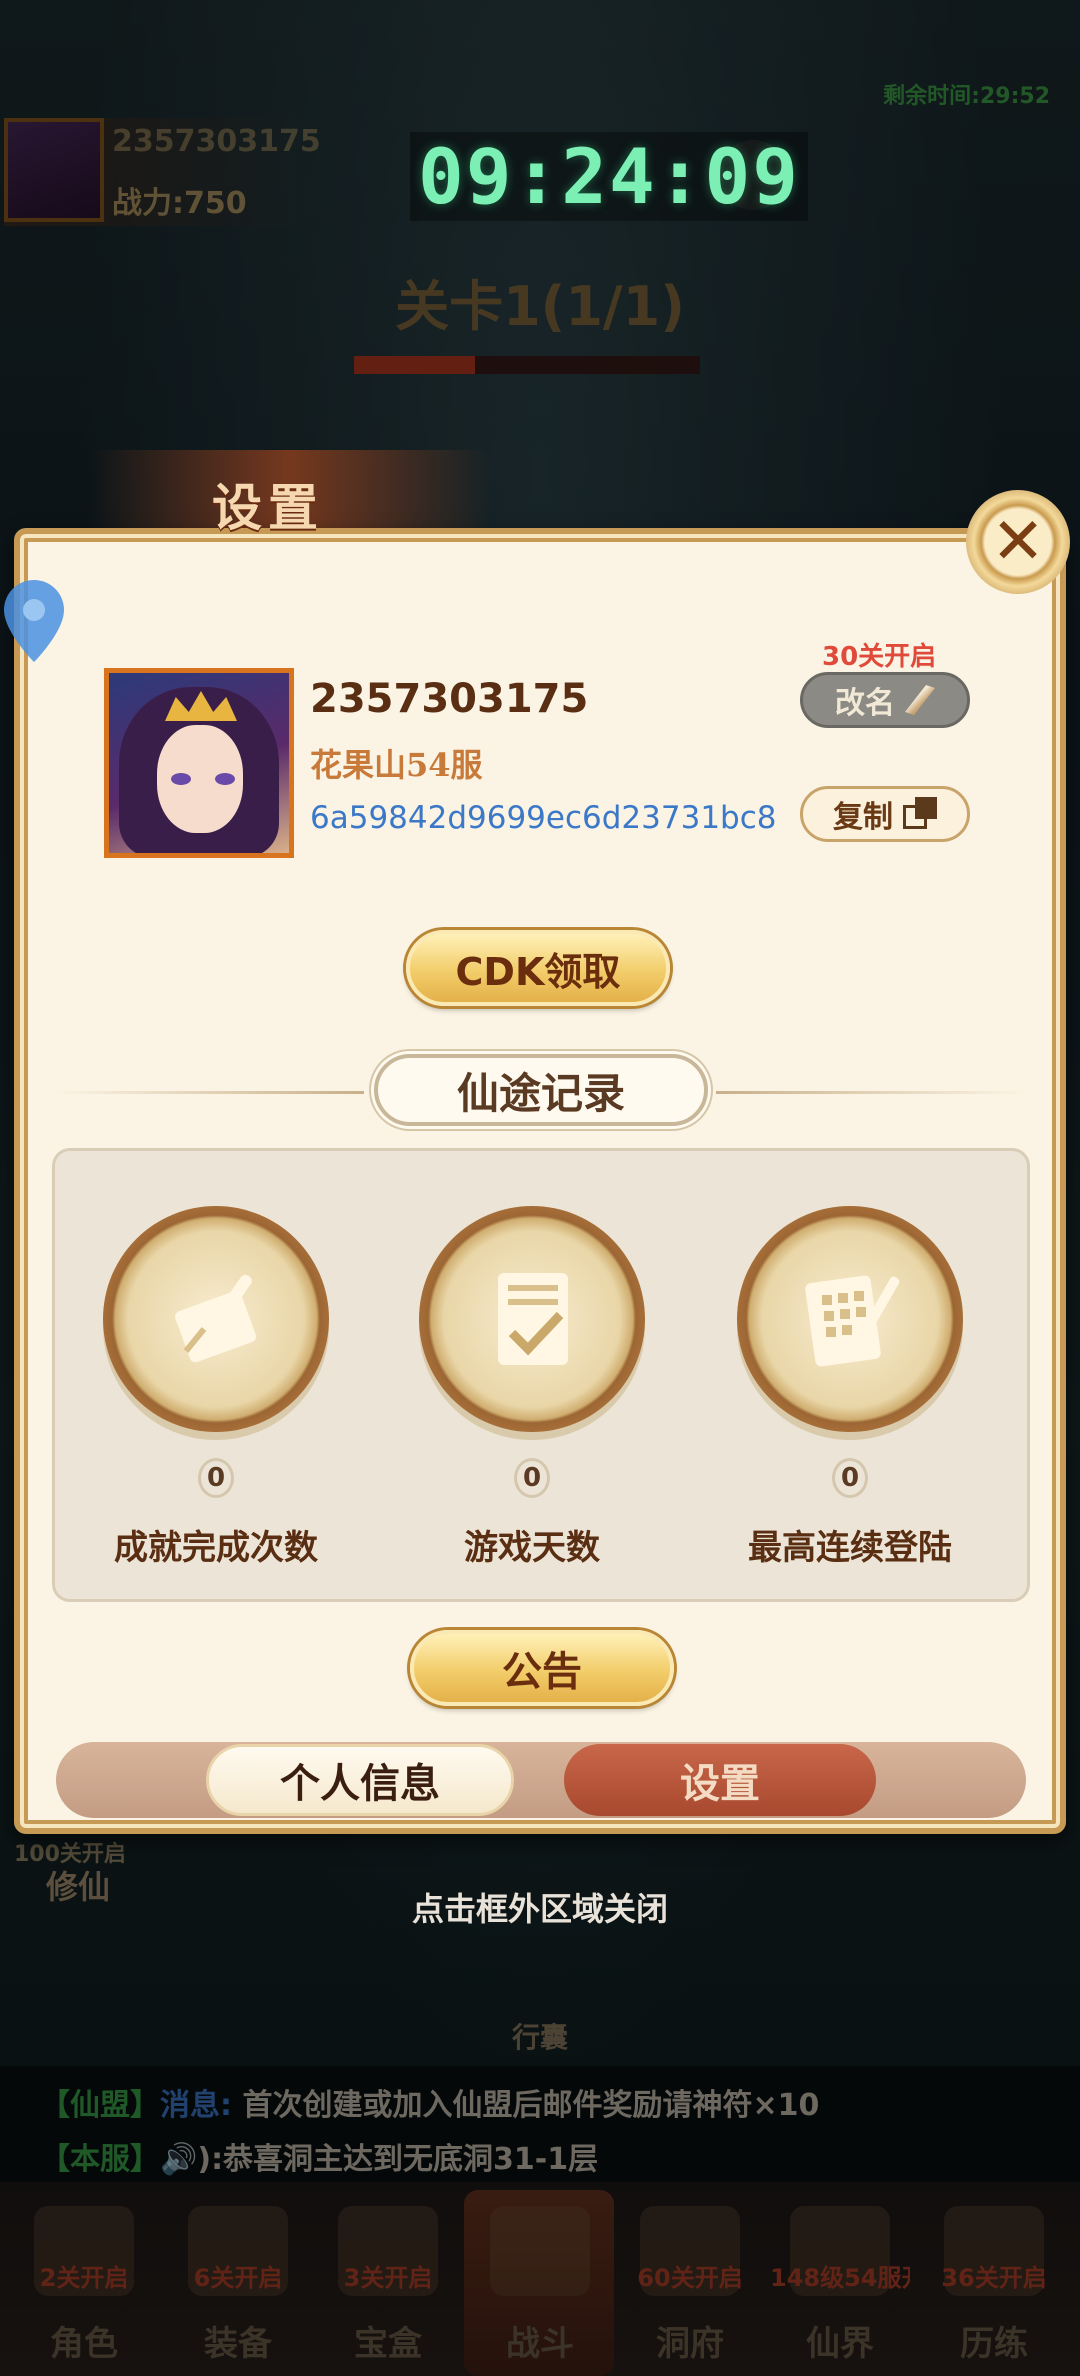 Image resolution: width=1080 pixels, height=2376 pixels. I want to click on close-button: ✕, so click(1018, 542).